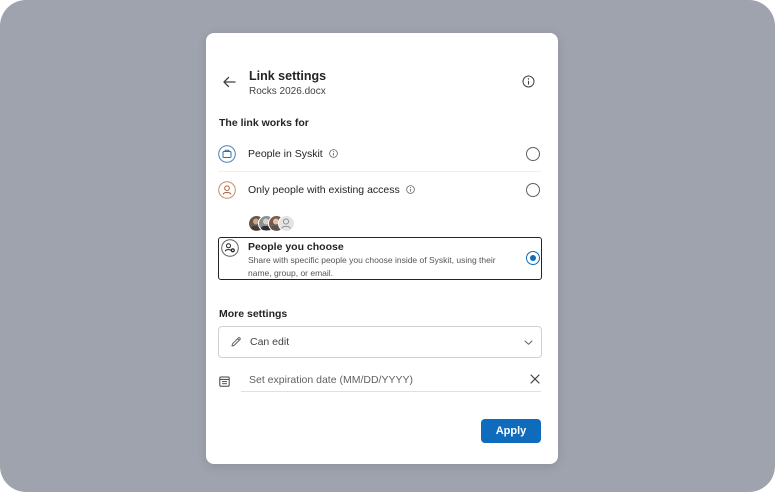 The width and height of the screenshot is (775, 492). I want to click on option-existing-access: Only people with existing access, so click(379, 205).